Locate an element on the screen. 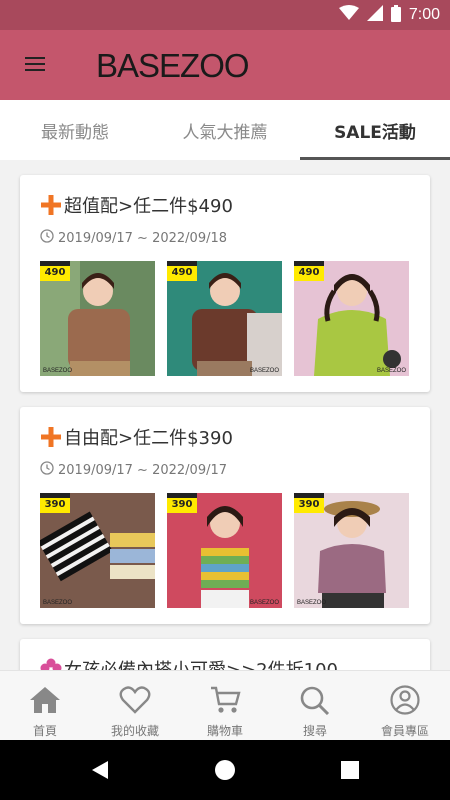 The image size is (450, 800). nav-member-label: 會員專區 is located at coordinates (404, 731).